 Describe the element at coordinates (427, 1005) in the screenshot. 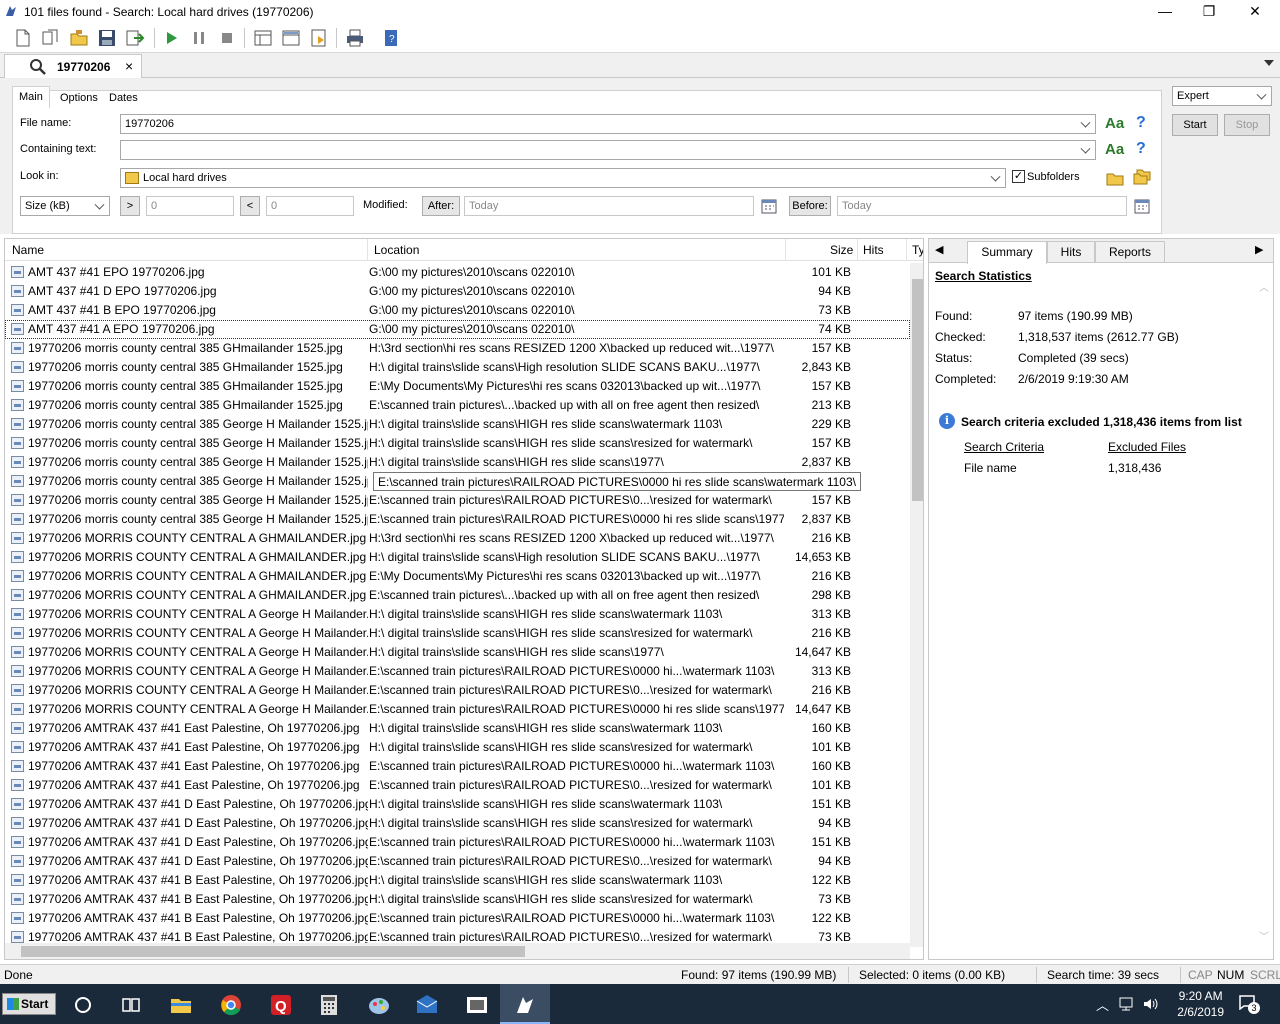

I see `mail-icon` at that location.